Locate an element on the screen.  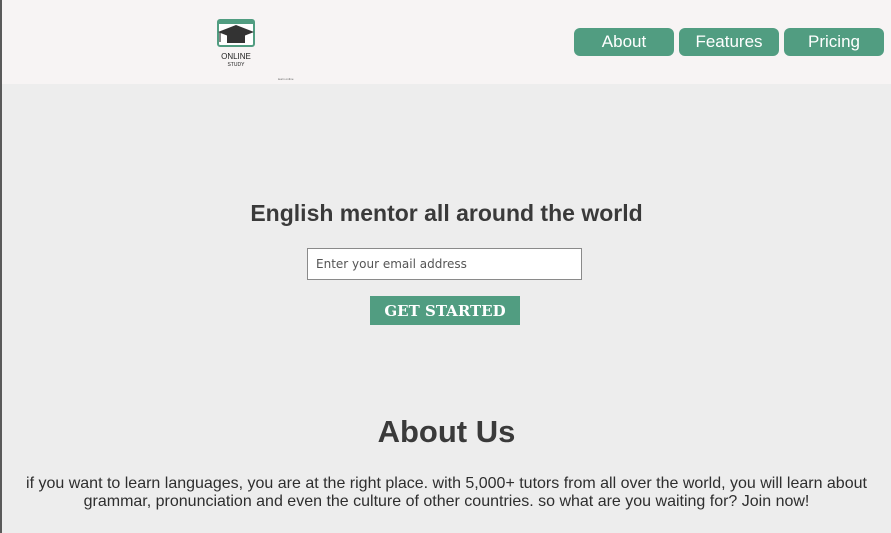
nav-about-button: About is located at coordinates (624, 42).